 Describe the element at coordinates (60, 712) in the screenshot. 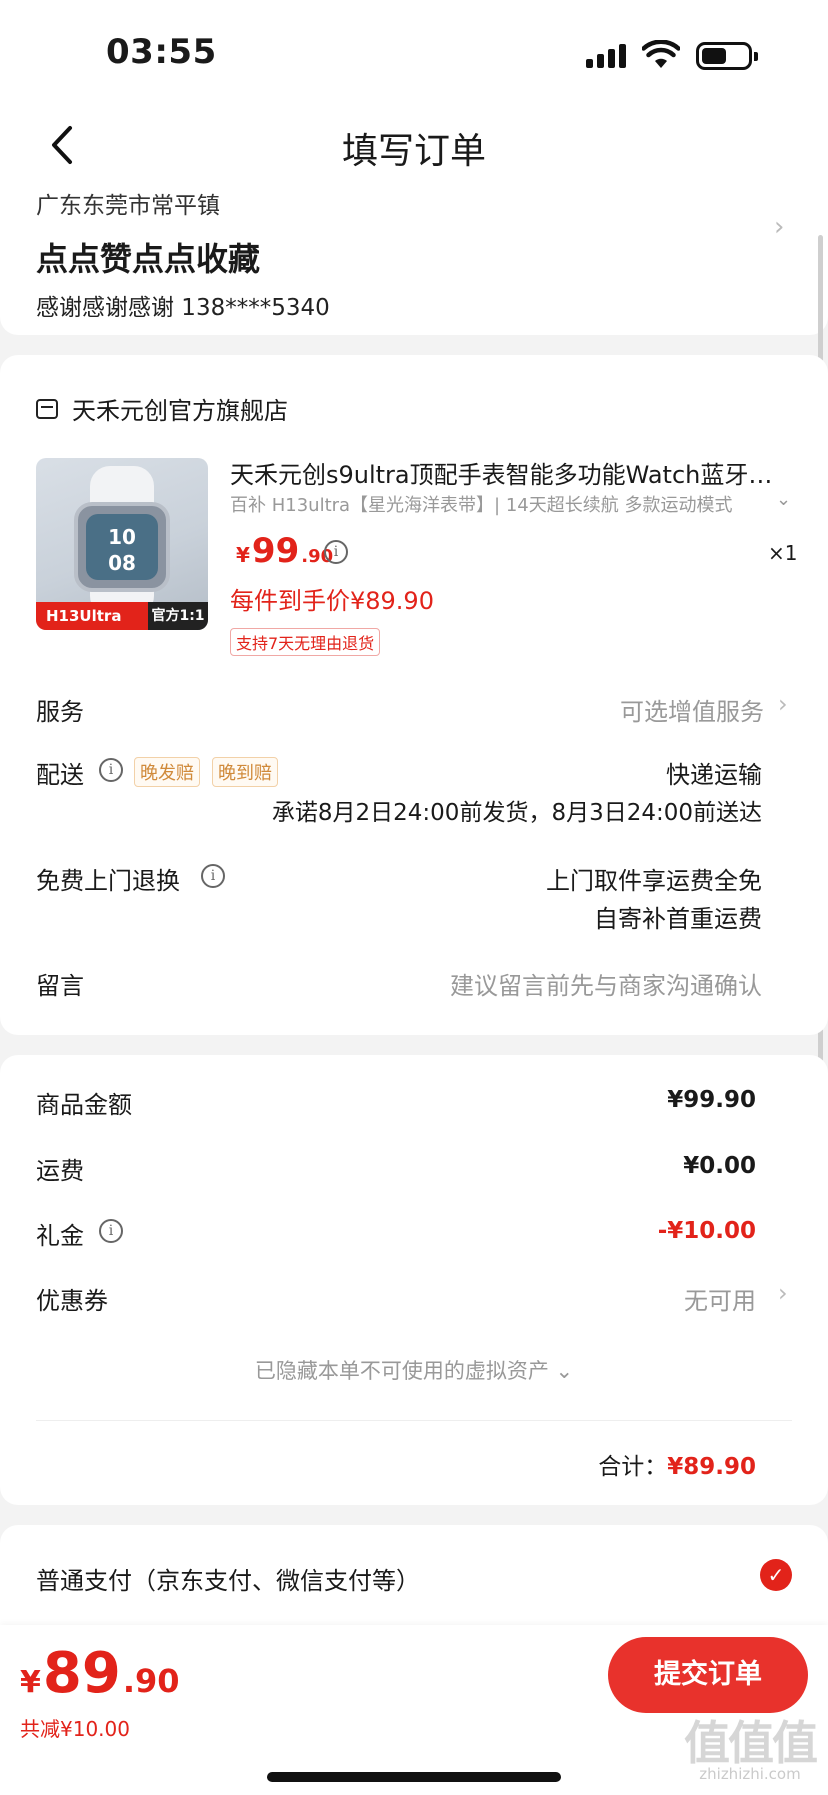

I see `service-label: 服务` at that location.